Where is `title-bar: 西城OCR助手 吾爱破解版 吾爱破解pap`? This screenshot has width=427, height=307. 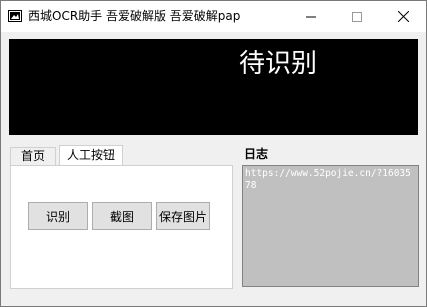
title-bar: 西城OCR助手 吾爱破解版 吾爱破解pap is located at coordinates (213, 16).